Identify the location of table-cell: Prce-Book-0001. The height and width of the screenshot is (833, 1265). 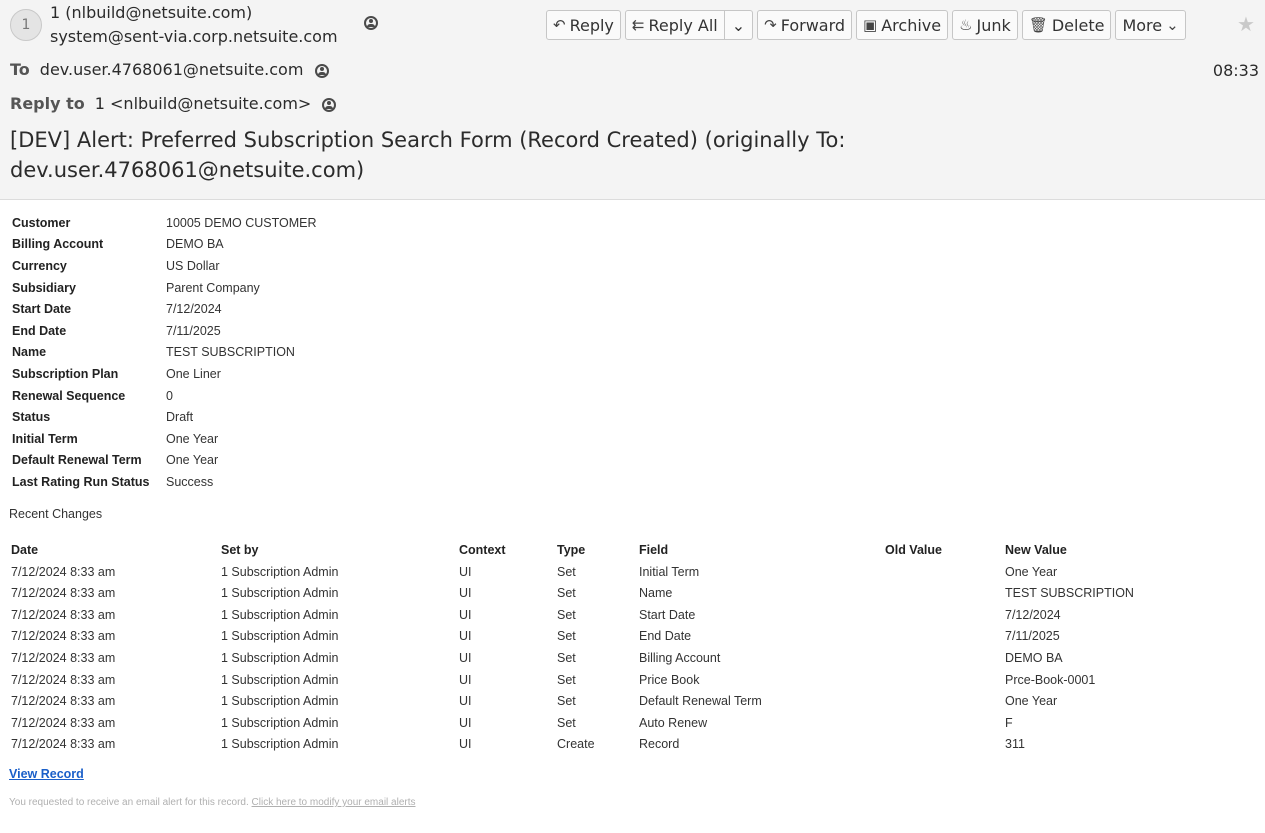
(1050, 679).